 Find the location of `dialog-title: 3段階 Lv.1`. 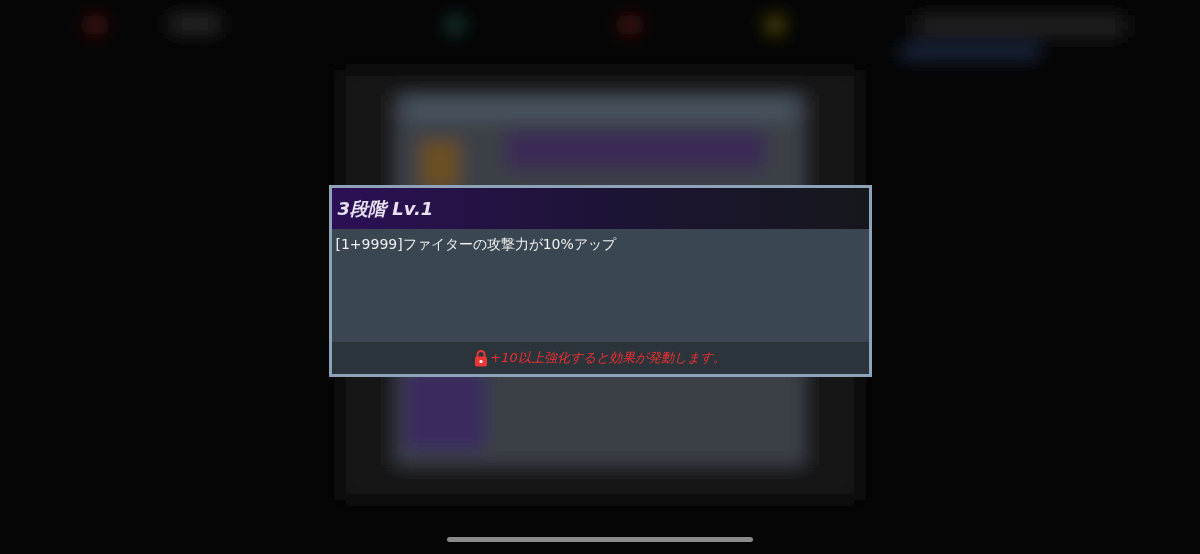

dialog-title: 3段階 Lv.1 is located at coordinates (385, 209).